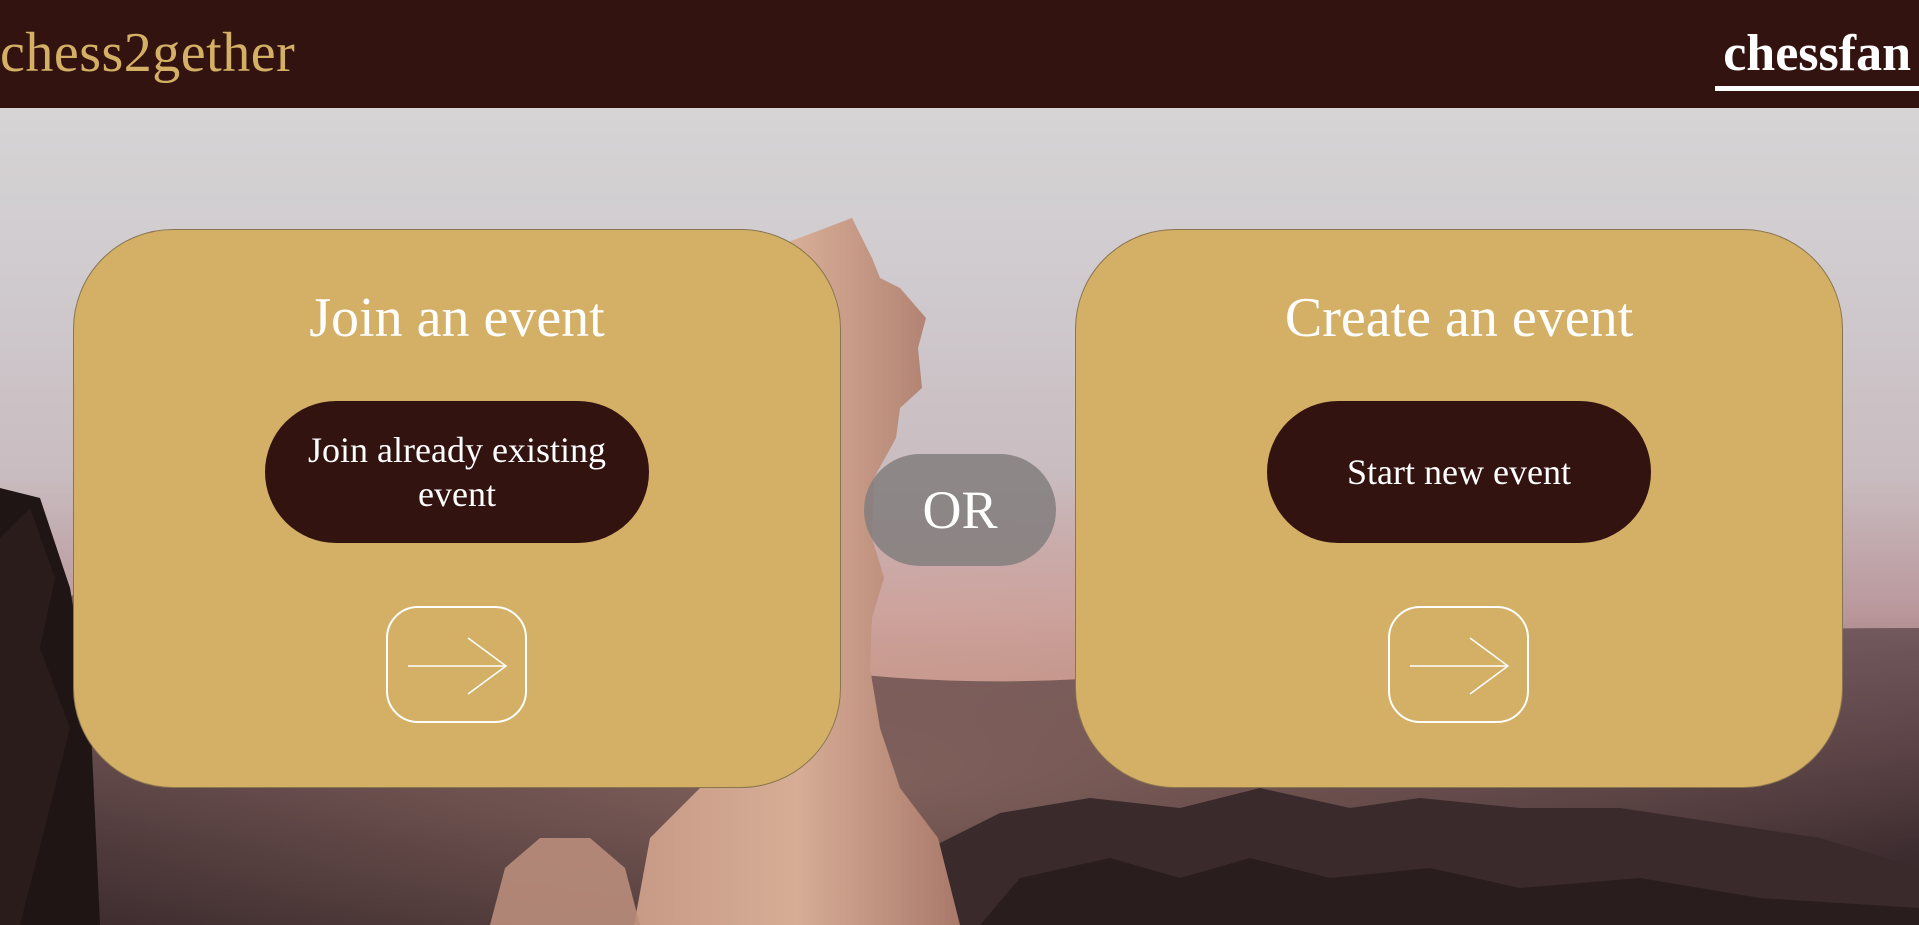  Describe the element at coordinates (457, 472) in the screenshot. I see `join-existing-event-button: Join already existing event` at that location.